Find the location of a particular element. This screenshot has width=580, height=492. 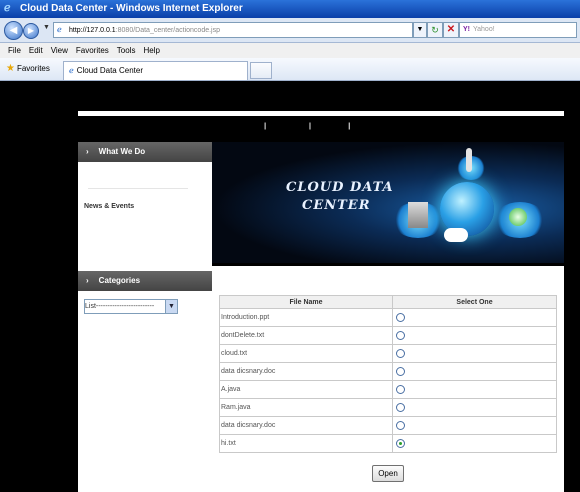

nav-home-page: Home Page is located at coordinates (239, 126).